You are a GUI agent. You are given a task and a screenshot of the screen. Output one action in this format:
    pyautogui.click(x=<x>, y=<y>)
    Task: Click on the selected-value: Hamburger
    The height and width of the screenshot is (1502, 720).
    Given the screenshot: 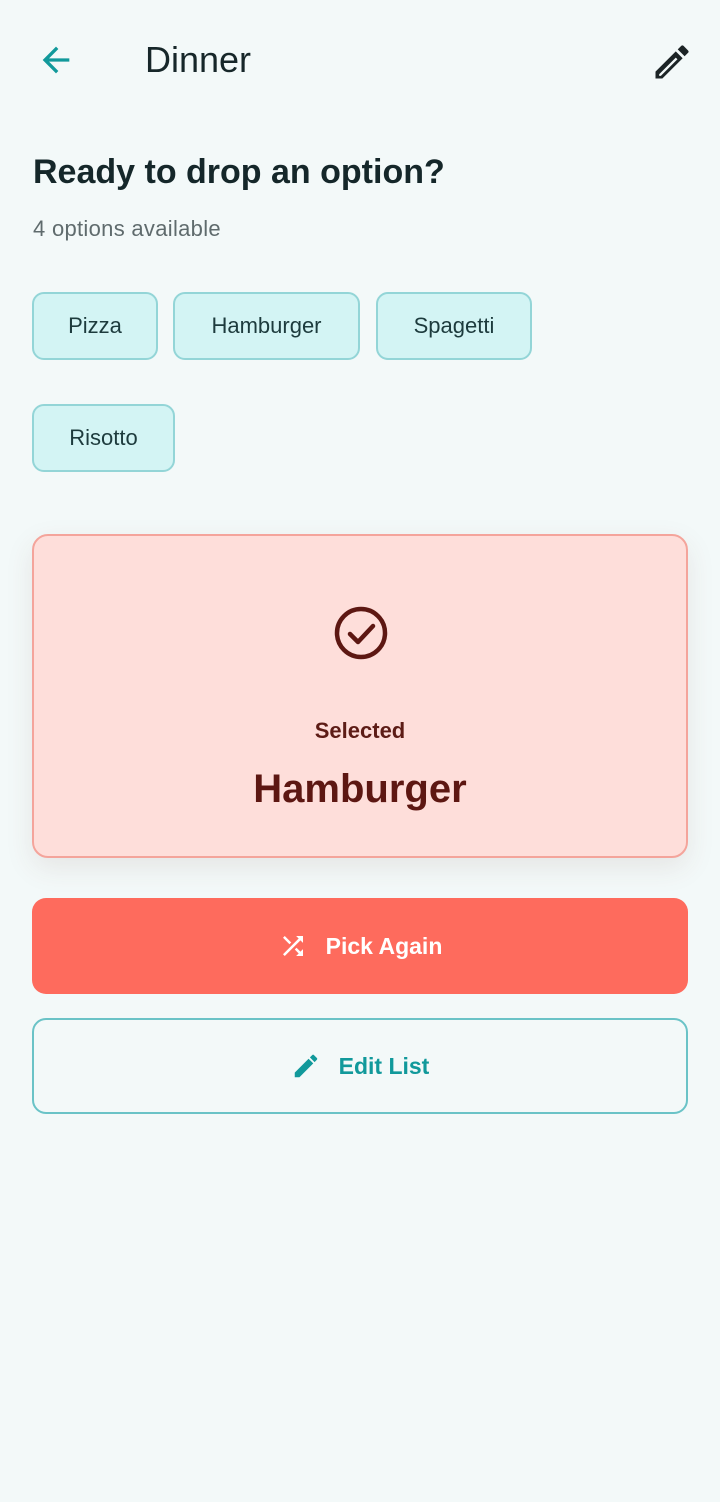 What is the action you would take?
    pyautogui.click(x=360, y=789)
    